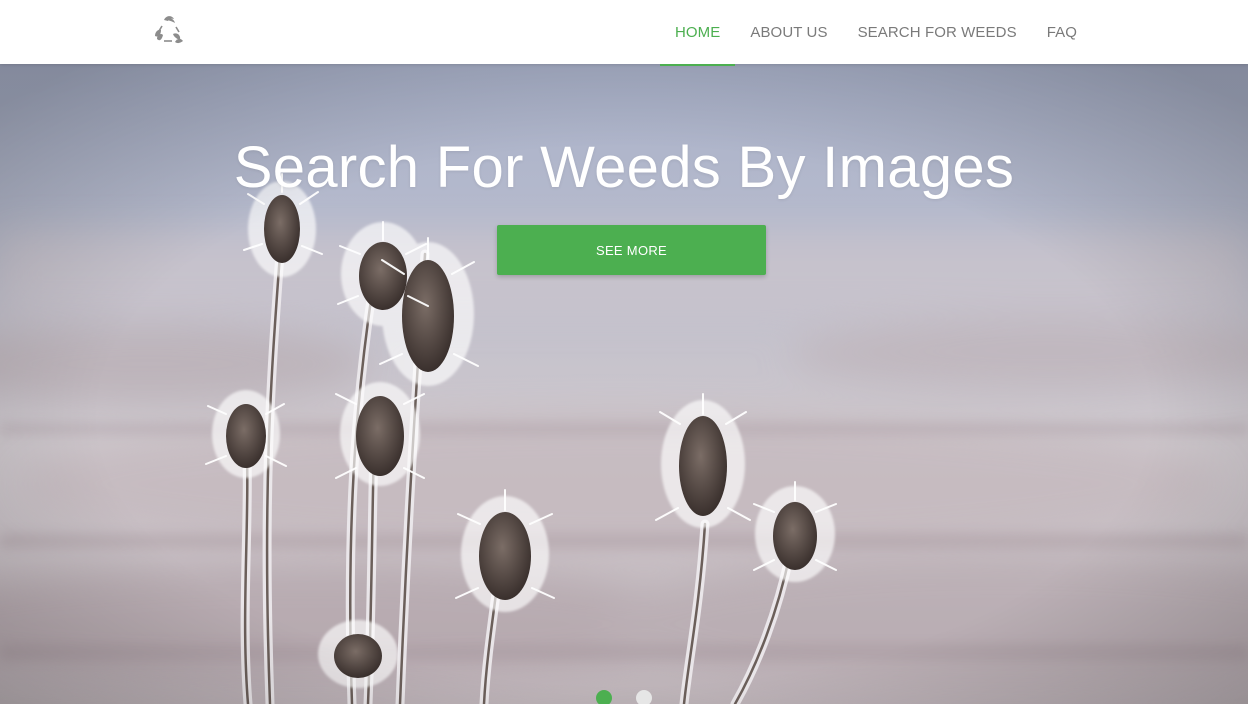  I want to click on nav-faq: FAQ, so click(1062, 32).